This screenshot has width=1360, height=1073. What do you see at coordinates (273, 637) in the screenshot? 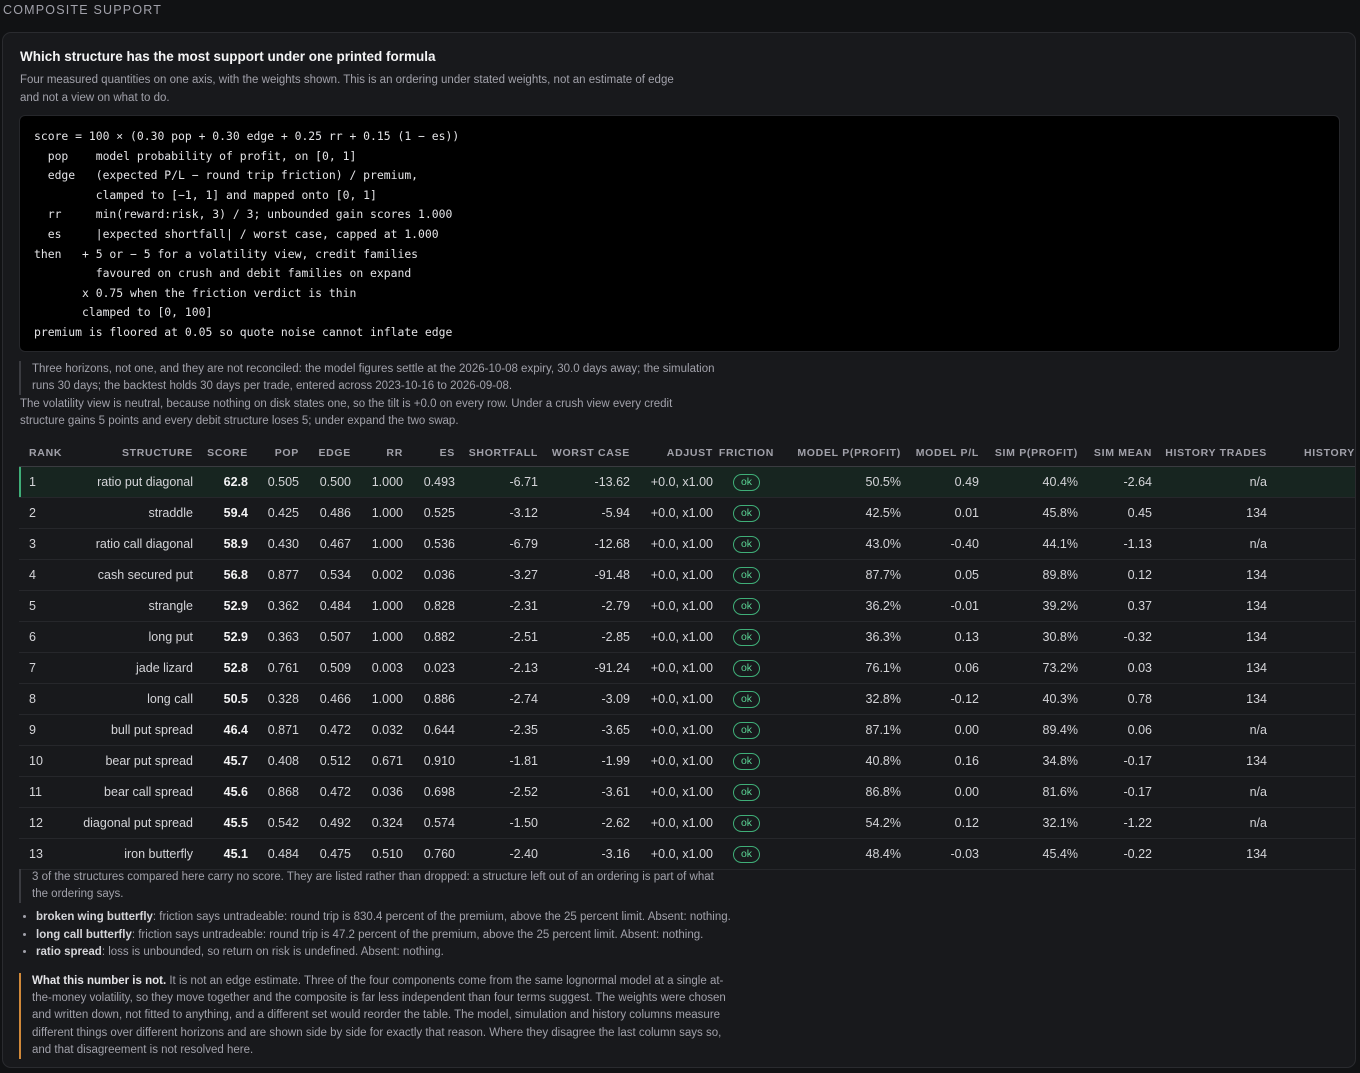
I see `cell-pop: 0.363` at bounding box center [273, 637].